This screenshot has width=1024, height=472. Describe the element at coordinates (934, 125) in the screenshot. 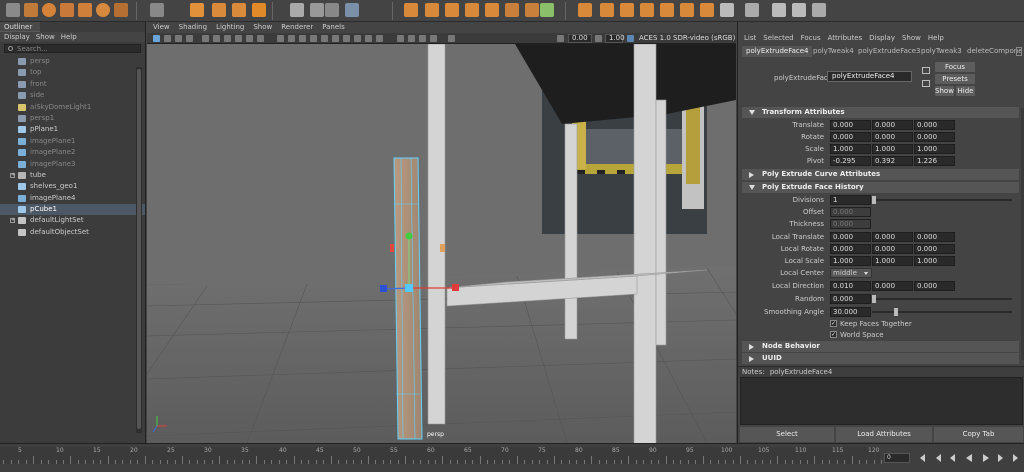

I see `translate-z-field: 0.000` at that location.